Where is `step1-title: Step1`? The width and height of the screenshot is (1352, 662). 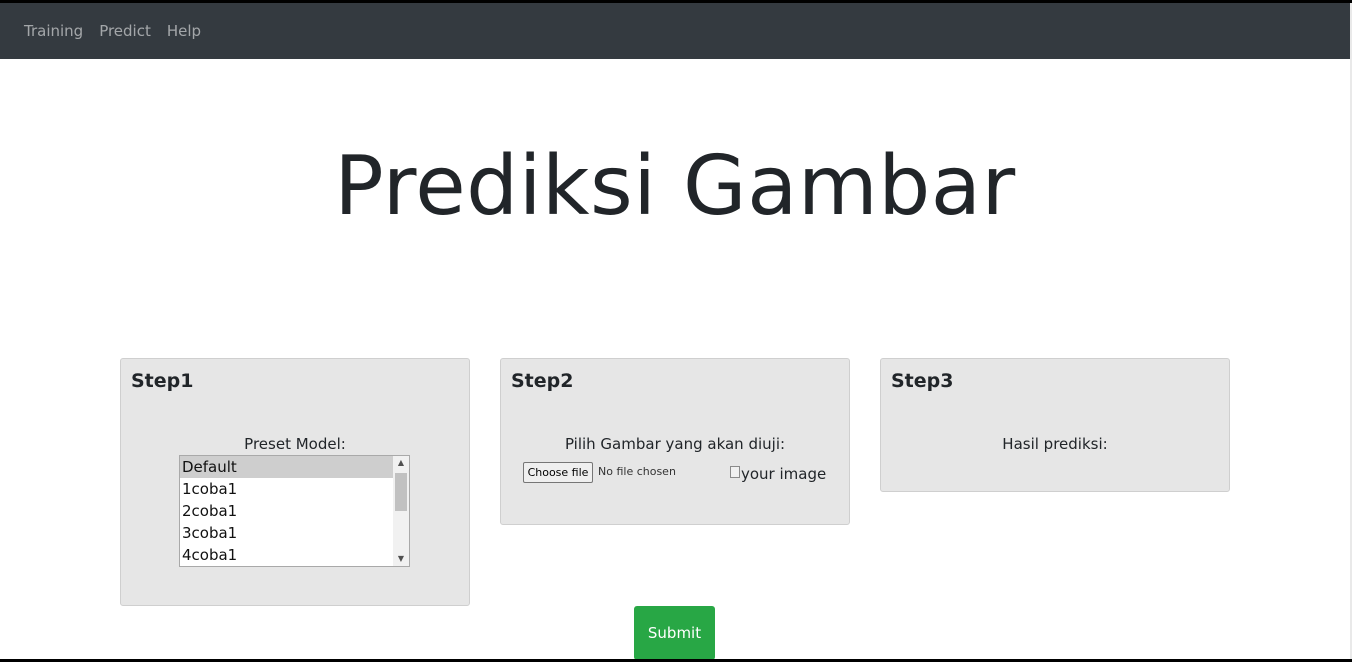
step1-title: Step1 is located at coordinates (162, 381).